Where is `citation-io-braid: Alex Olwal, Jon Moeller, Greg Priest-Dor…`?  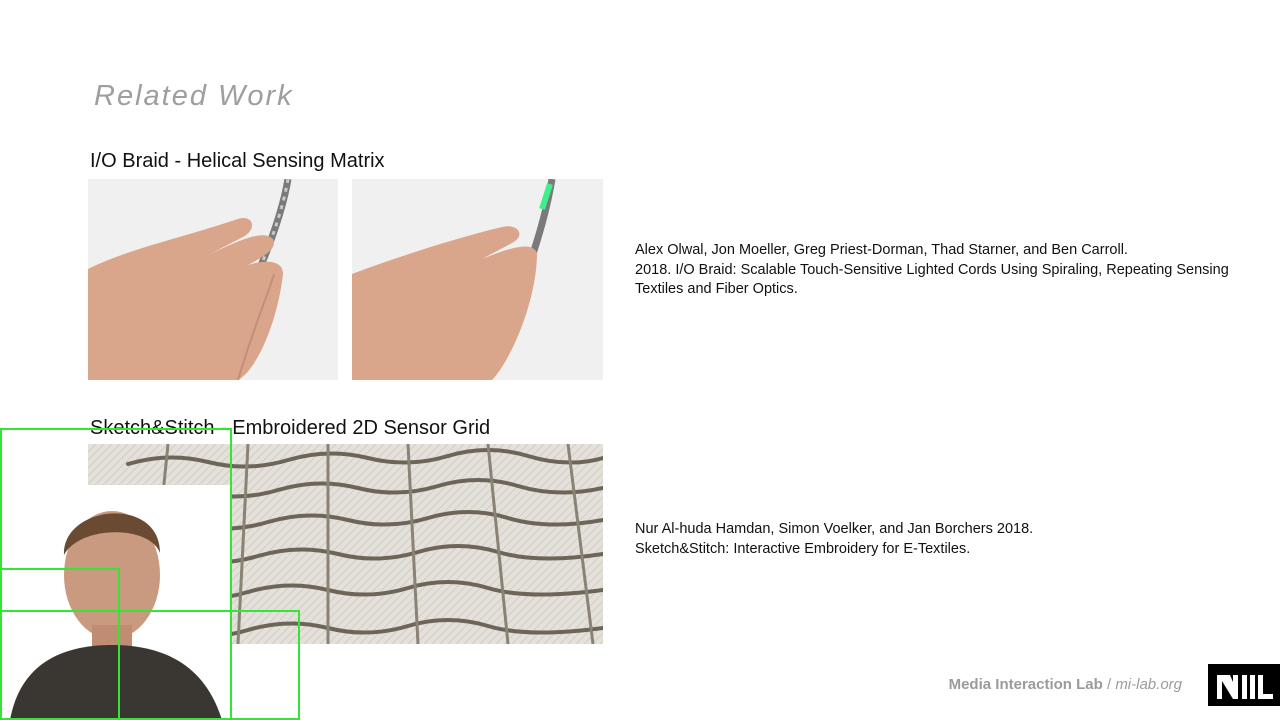 citation-io-braid: Alex Olwal, Jon Moeller, Greg Priest-Dor… is located at coordinates (935, 270).